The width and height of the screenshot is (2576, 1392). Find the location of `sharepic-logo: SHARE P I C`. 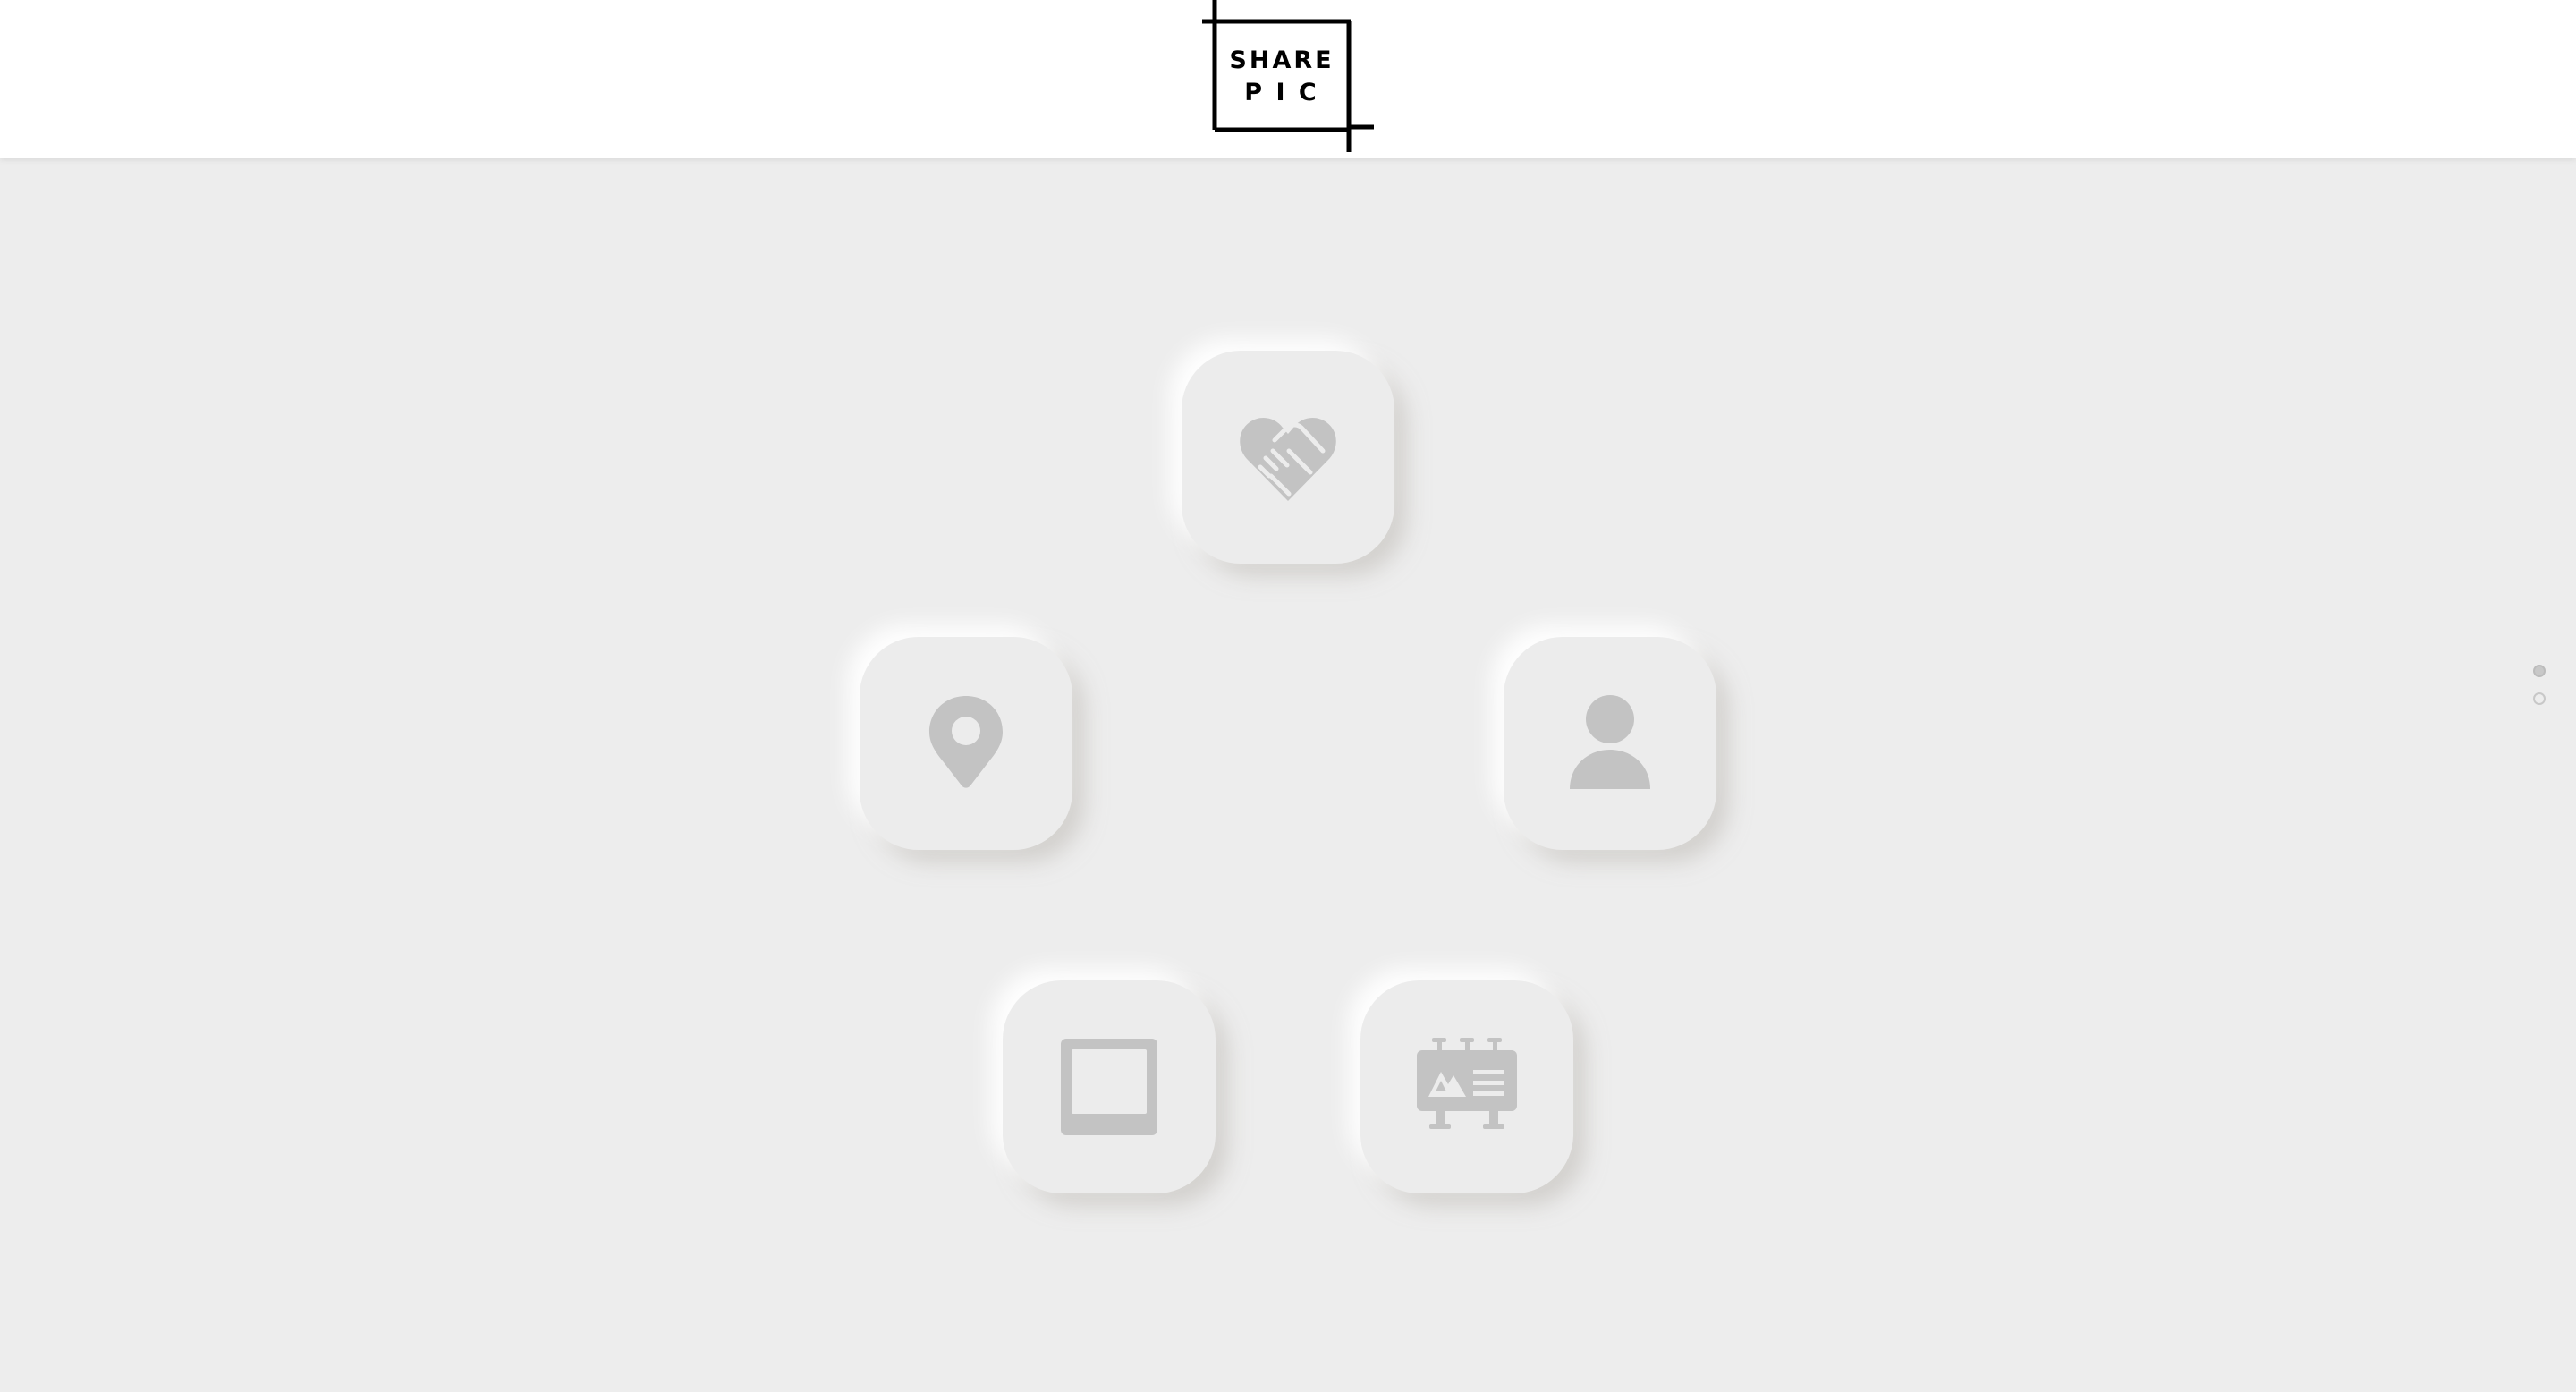

sharepic-logo: SHARE P I C is located at coordinates (1288, 77).